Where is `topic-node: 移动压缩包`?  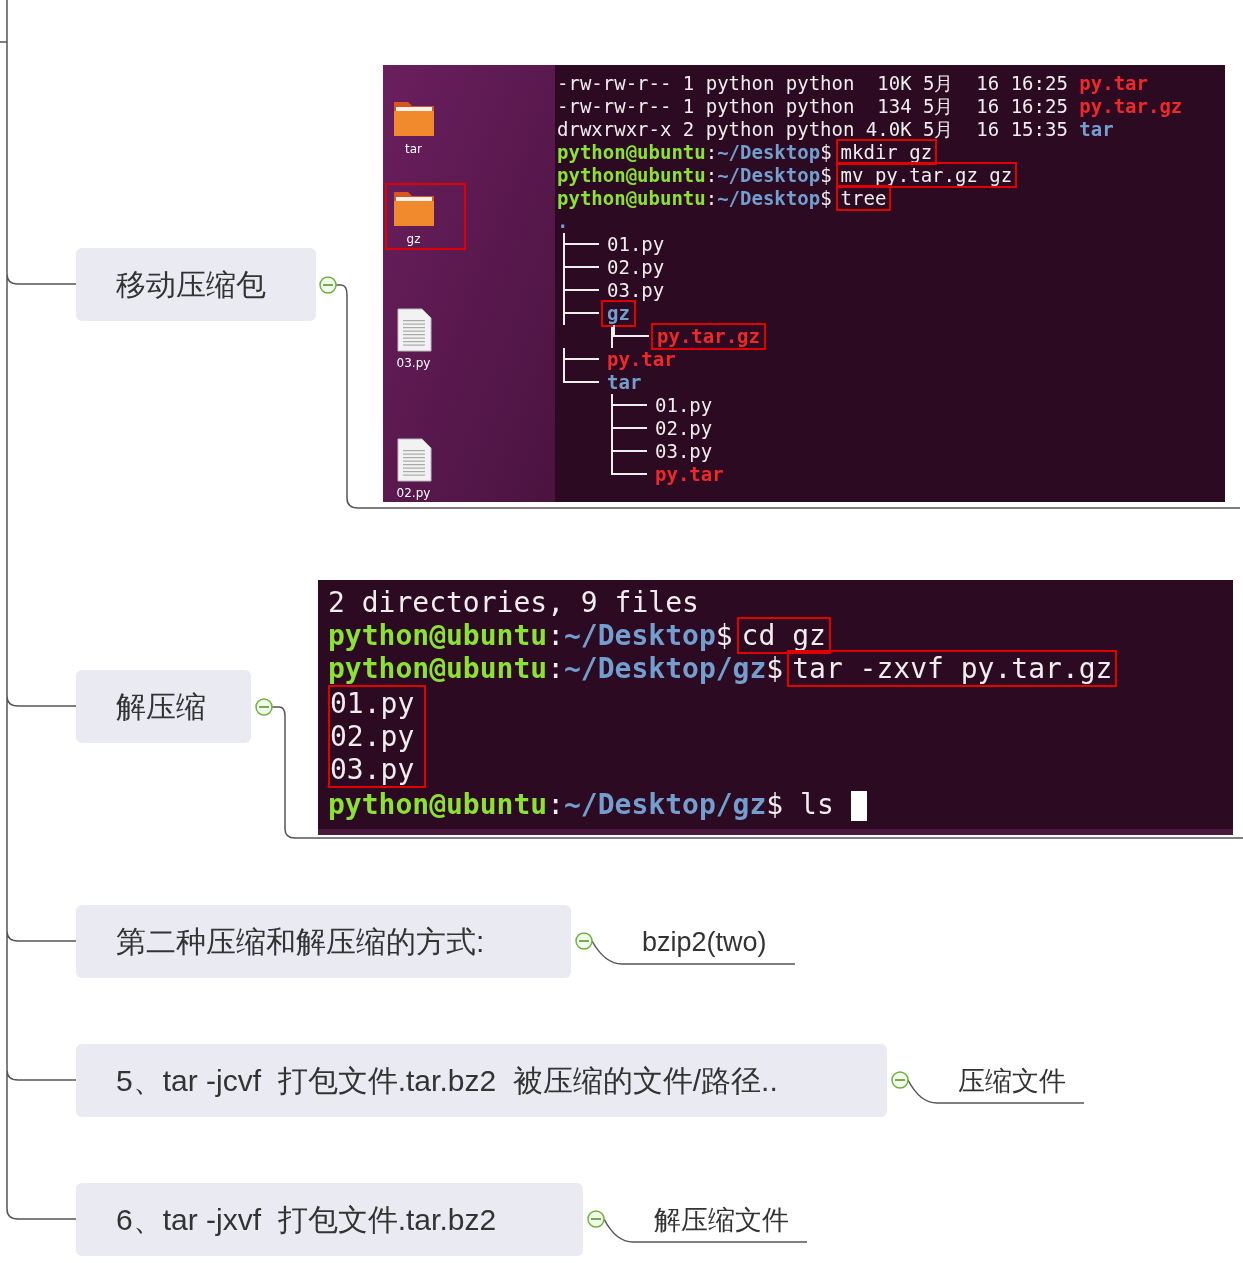
topic-node: 移动压缩包 is located at coordinates (196, 284).